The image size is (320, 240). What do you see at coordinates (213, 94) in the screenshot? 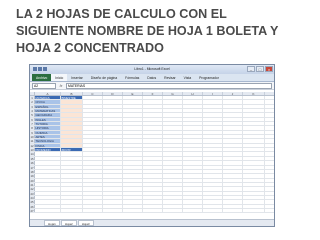
I see `column-header: I` at bounding box center [213, 94].